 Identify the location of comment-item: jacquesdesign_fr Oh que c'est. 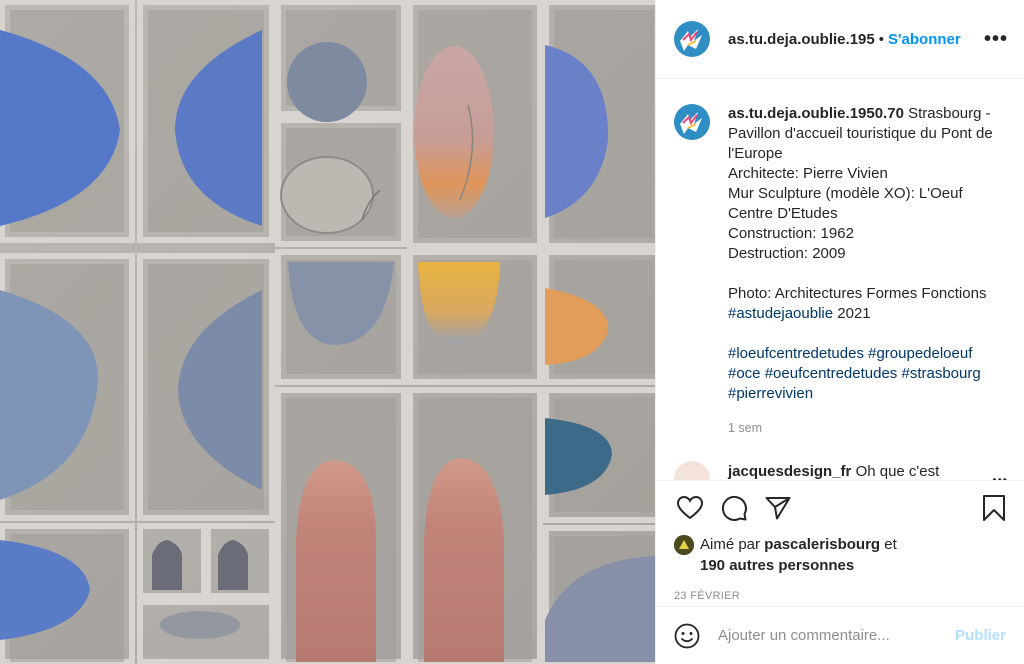
(806, 470).